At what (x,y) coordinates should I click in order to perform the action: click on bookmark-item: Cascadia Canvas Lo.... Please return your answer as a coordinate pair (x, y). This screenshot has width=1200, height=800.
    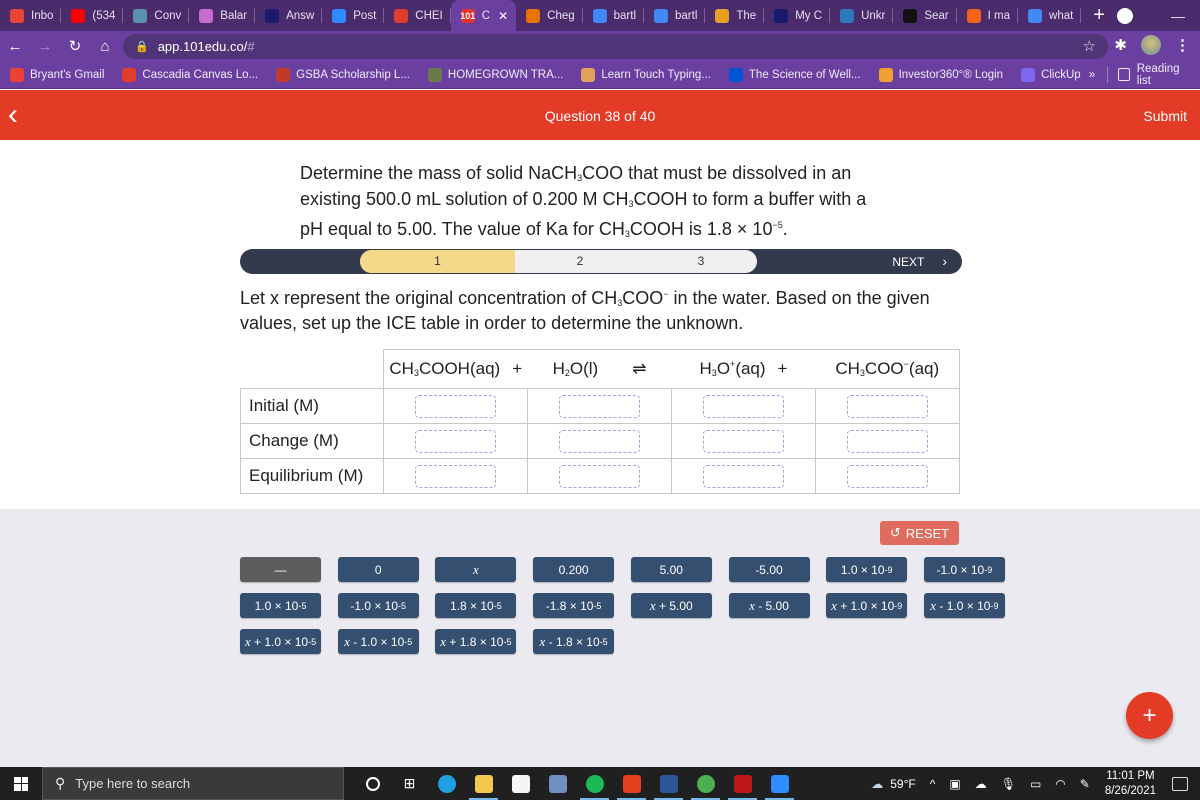
    Looking at the image, I should click on (189, 74).